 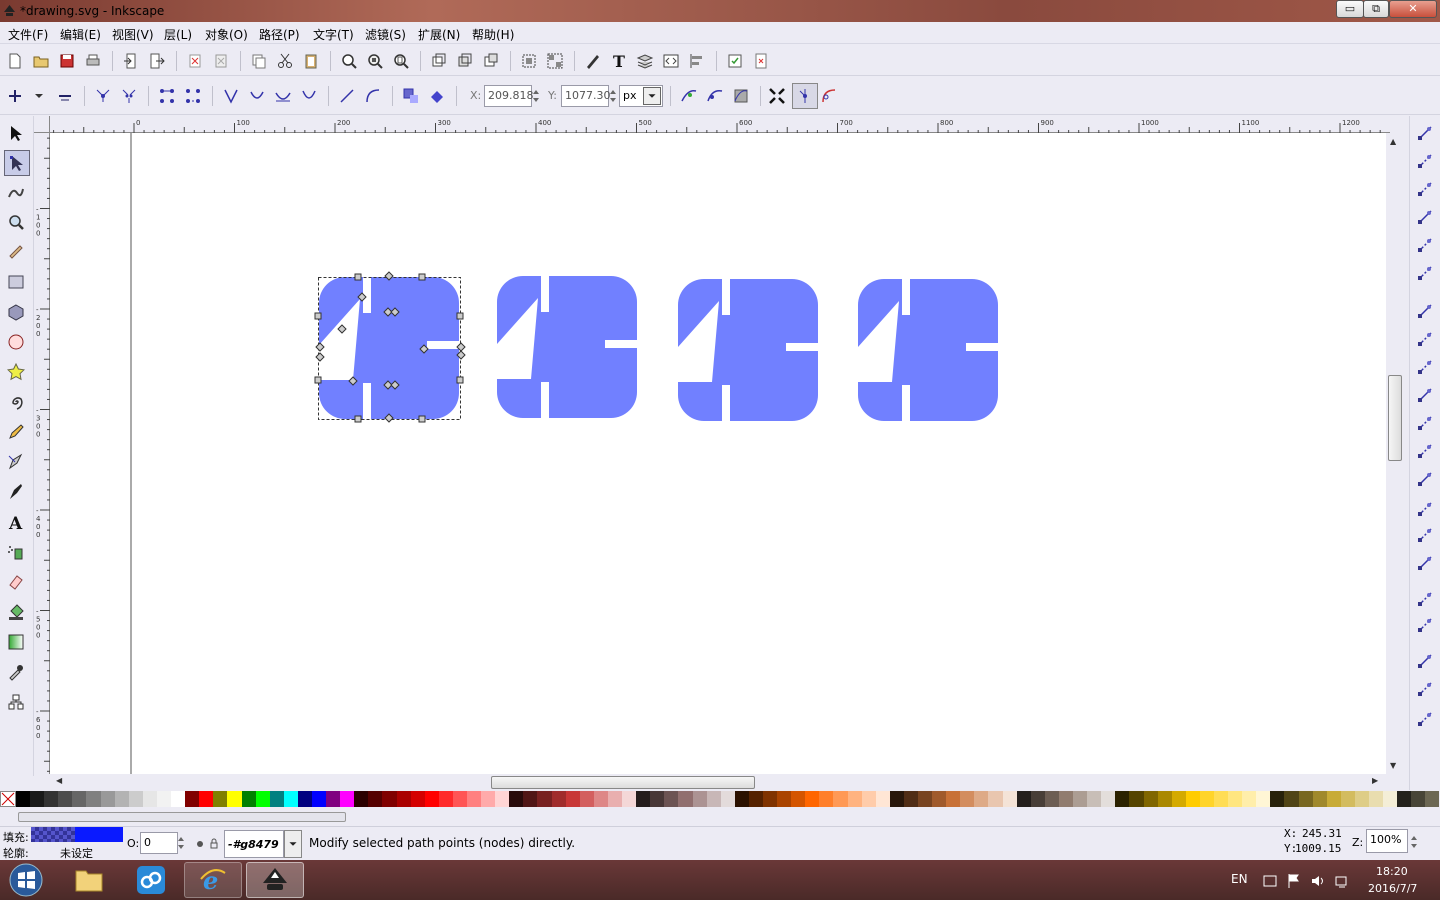 I want to click on export-icon, so click(x=157, y=61).